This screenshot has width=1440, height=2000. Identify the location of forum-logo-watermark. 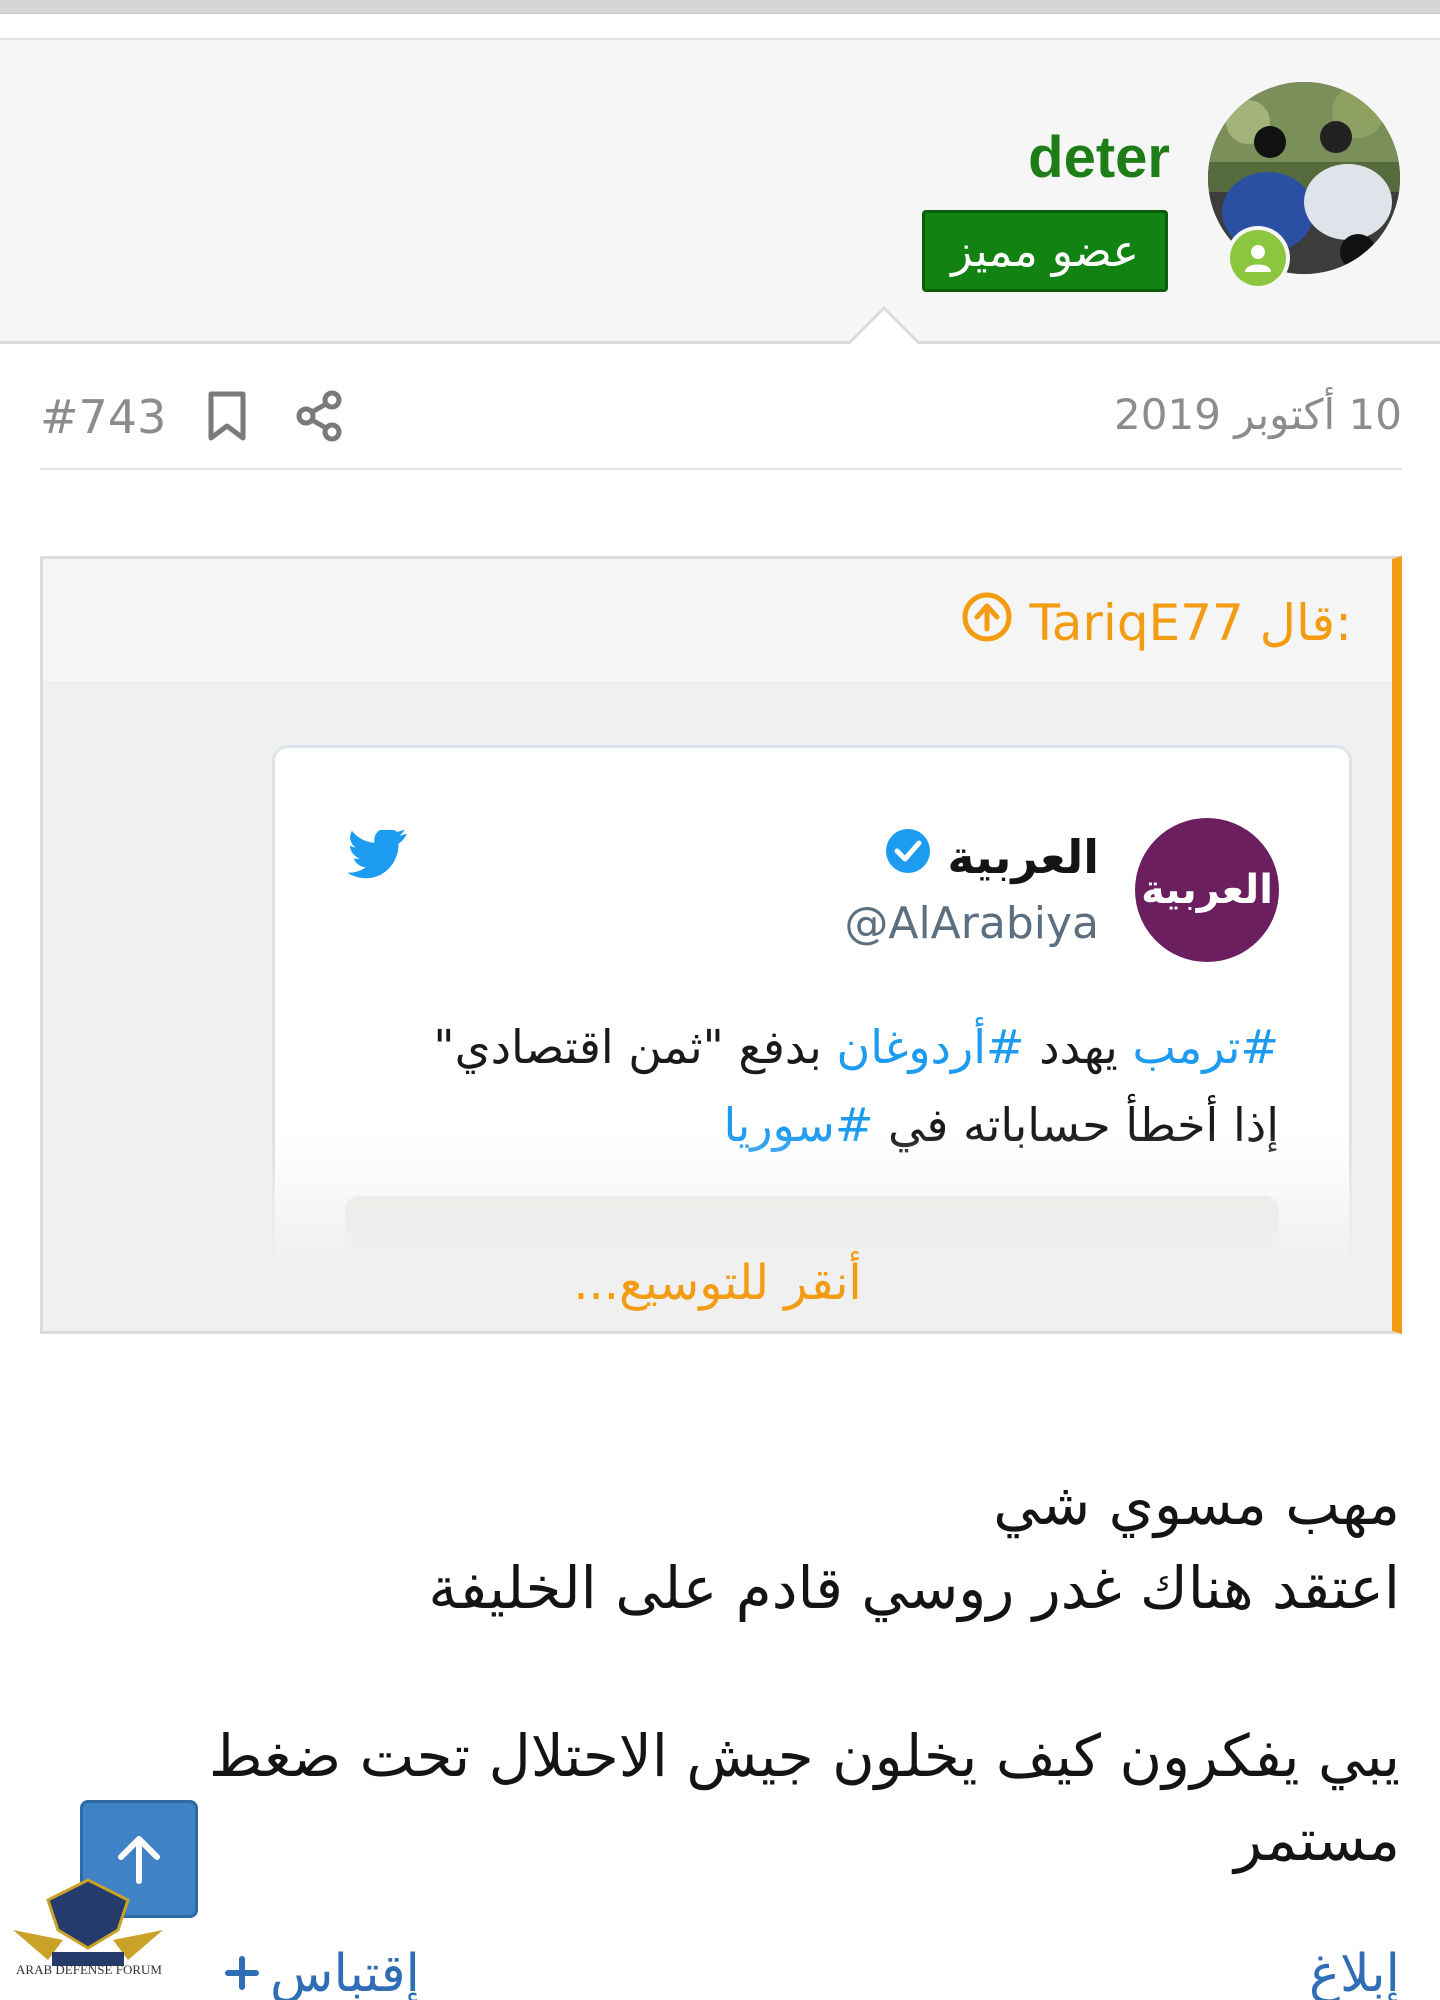
(88, 1922).